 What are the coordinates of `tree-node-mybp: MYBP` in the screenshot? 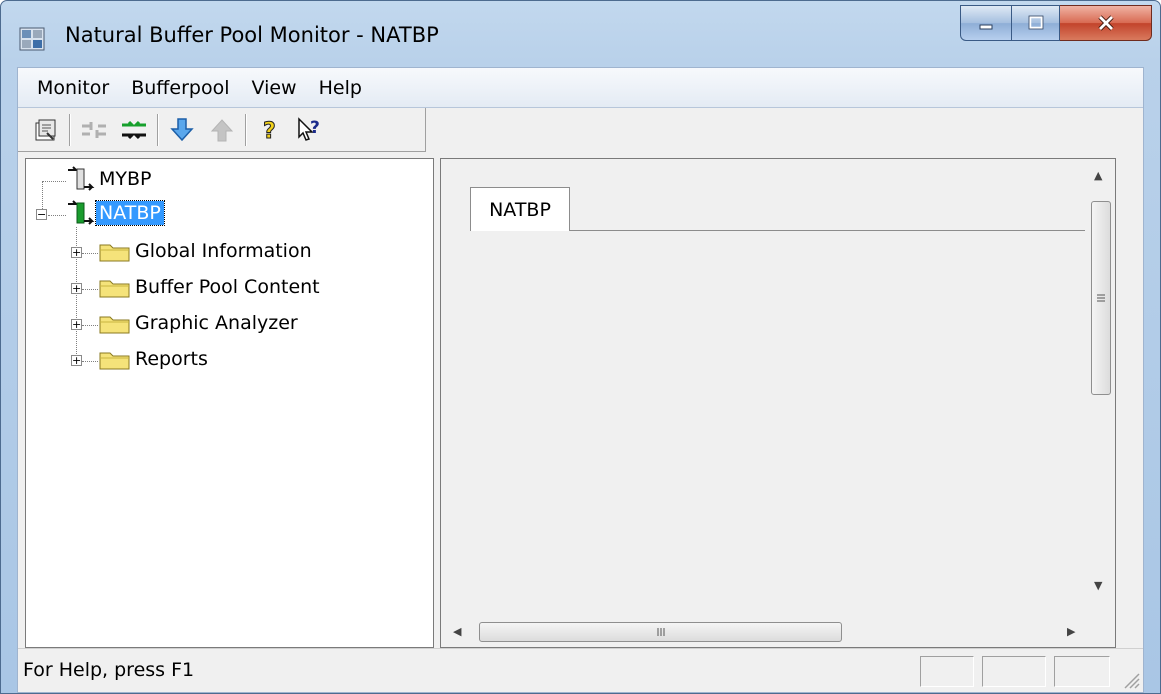 It's located at (110, 179).